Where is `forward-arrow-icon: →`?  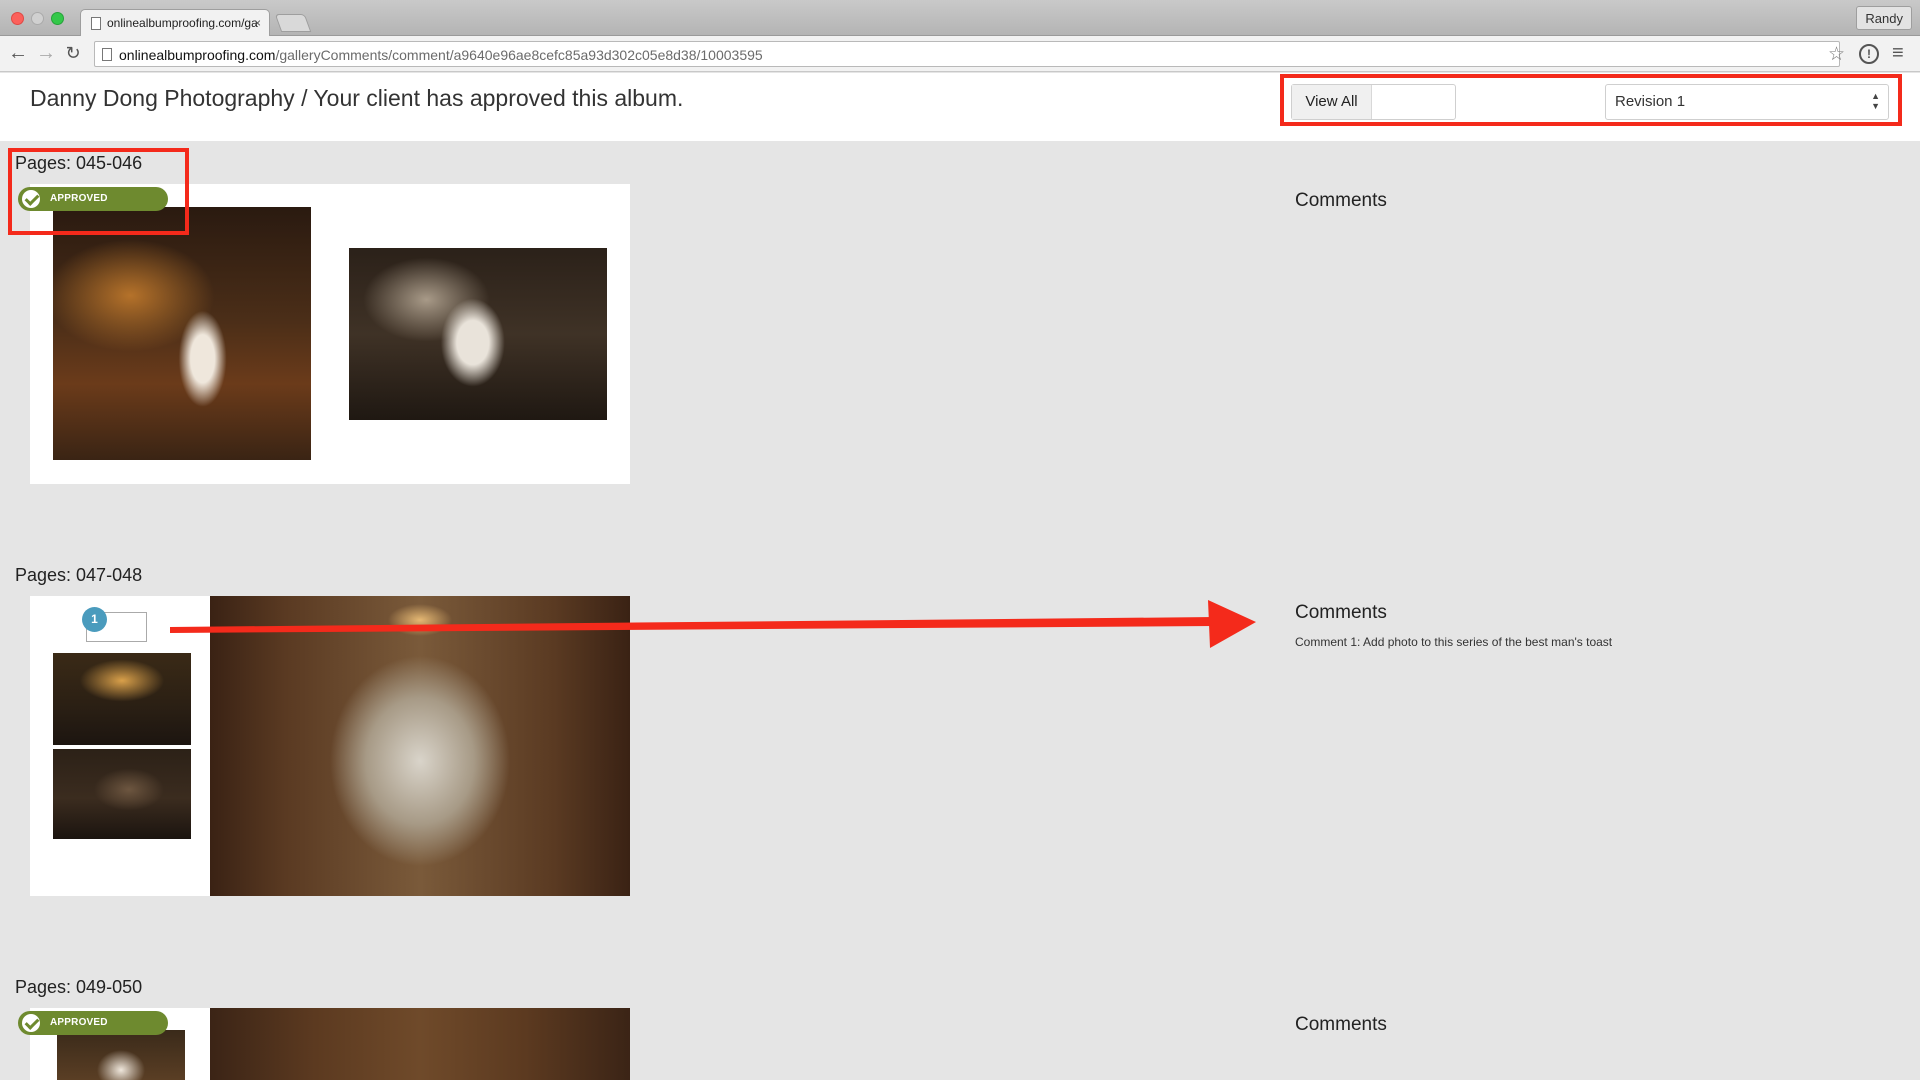 forward-arrow-icon: → is located at coordinates (46, 54).